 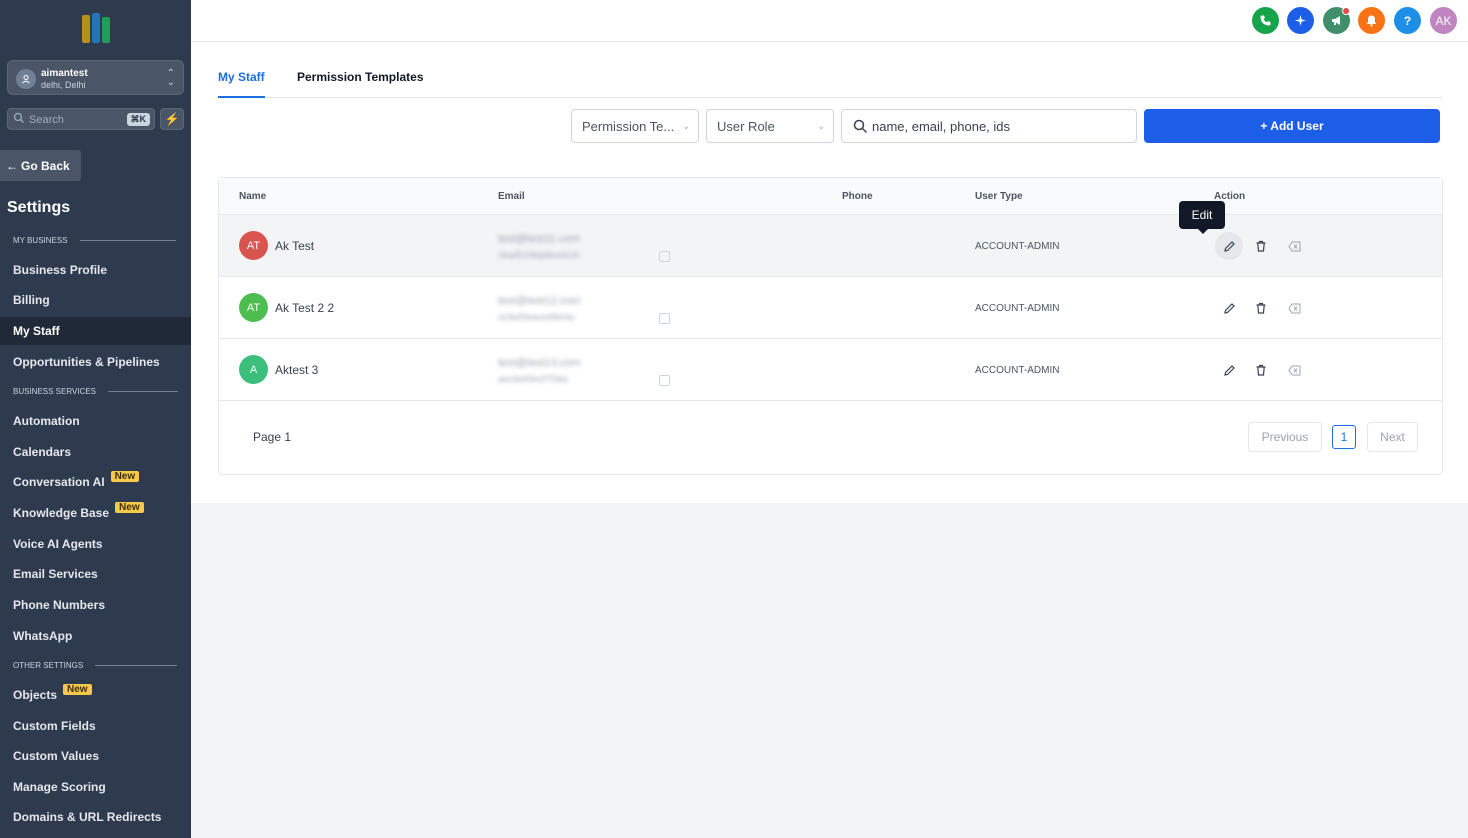 I want to click on previous-page-button: Previous, so click(x=1285, y=437).